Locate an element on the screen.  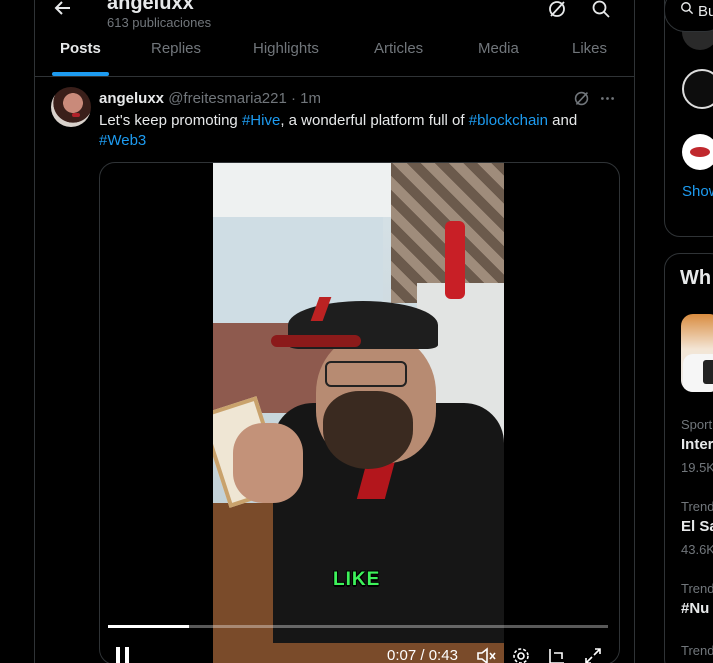
fullscreen-button is located at coordinates (593, 655).